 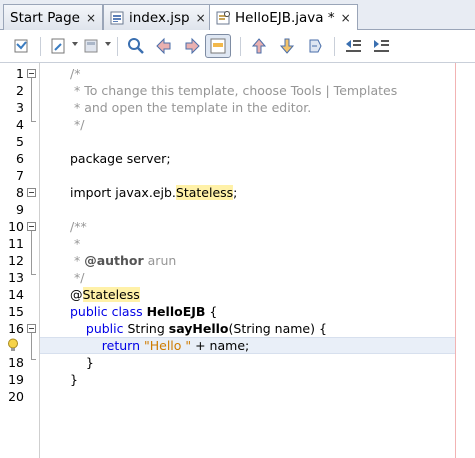 What do you see at coordinates (117, 18) in the screenshot?
I see `jsp-file-icon` at bounding box center [117, 18].